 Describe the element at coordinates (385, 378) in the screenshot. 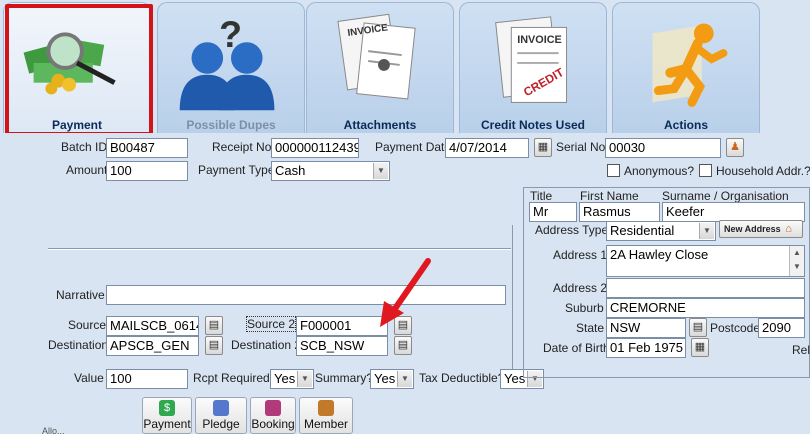

I see `summary-value: Yes` at that location.